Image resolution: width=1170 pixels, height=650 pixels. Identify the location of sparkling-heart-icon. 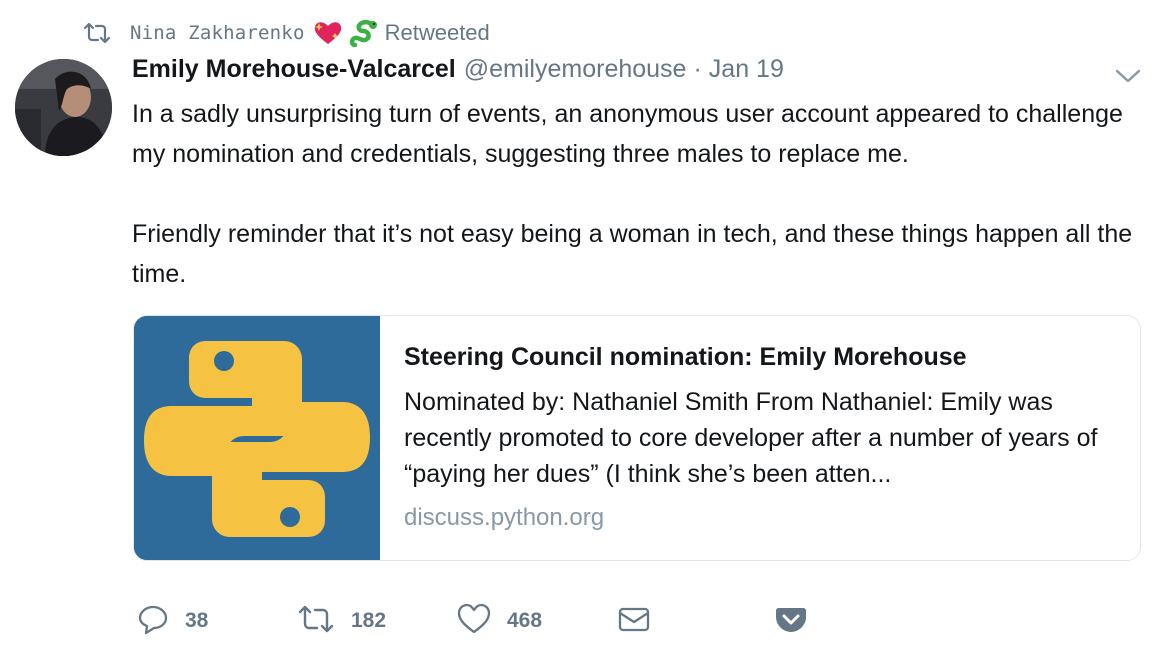
(328, 33).